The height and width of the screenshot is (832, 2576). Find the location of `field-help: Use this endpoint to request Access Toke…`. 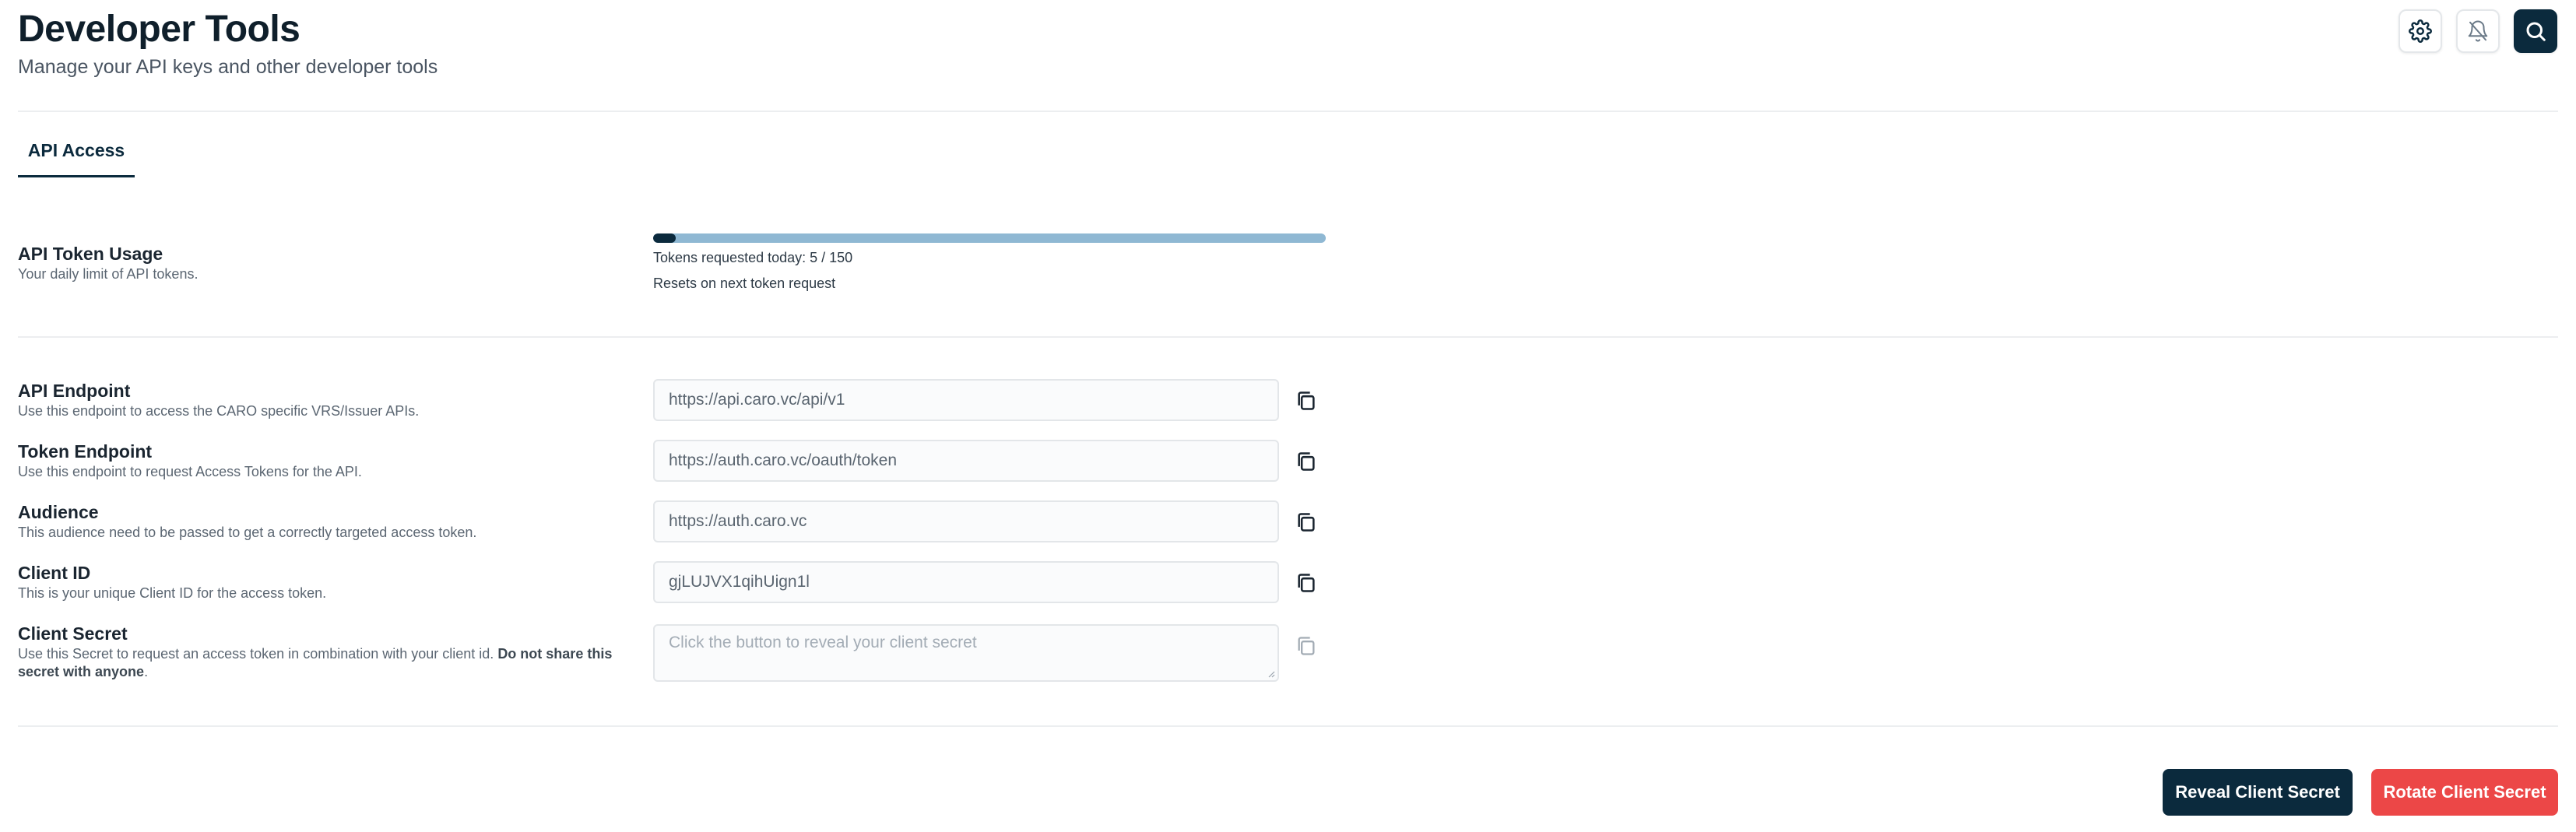

field-help: Use this endpoint to request Access Toke… is located at coordinates (190, 471).